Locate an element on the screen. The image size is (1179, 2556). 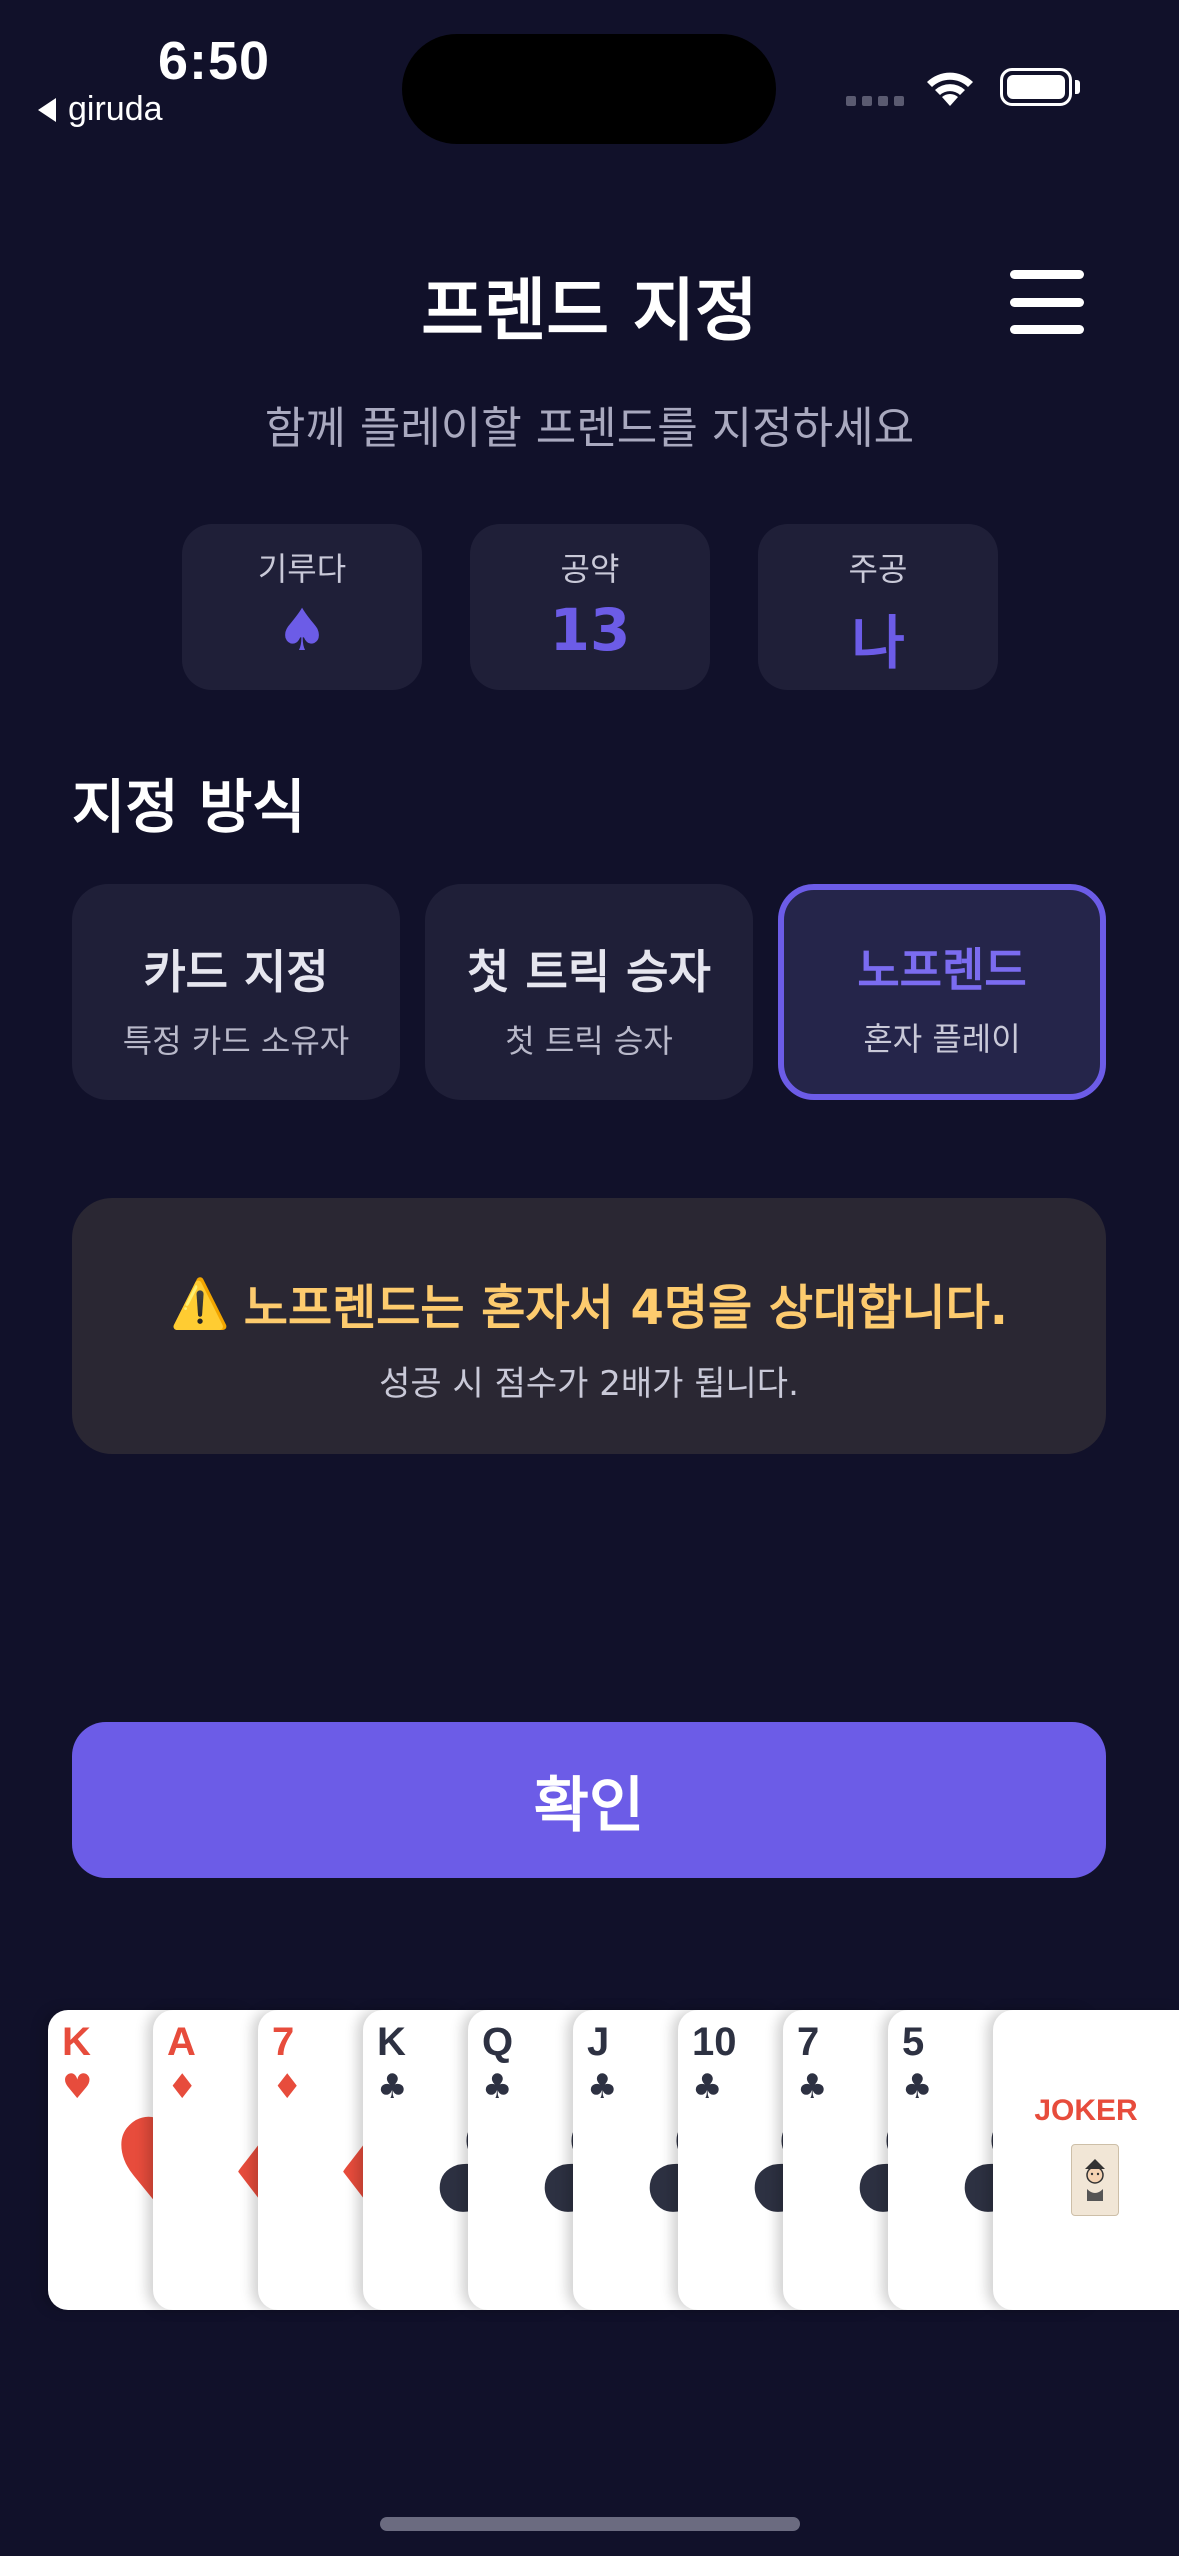
mode-no-friend-button: 노프렌드 혼자 플레이 is located at coordinates (942, 992).